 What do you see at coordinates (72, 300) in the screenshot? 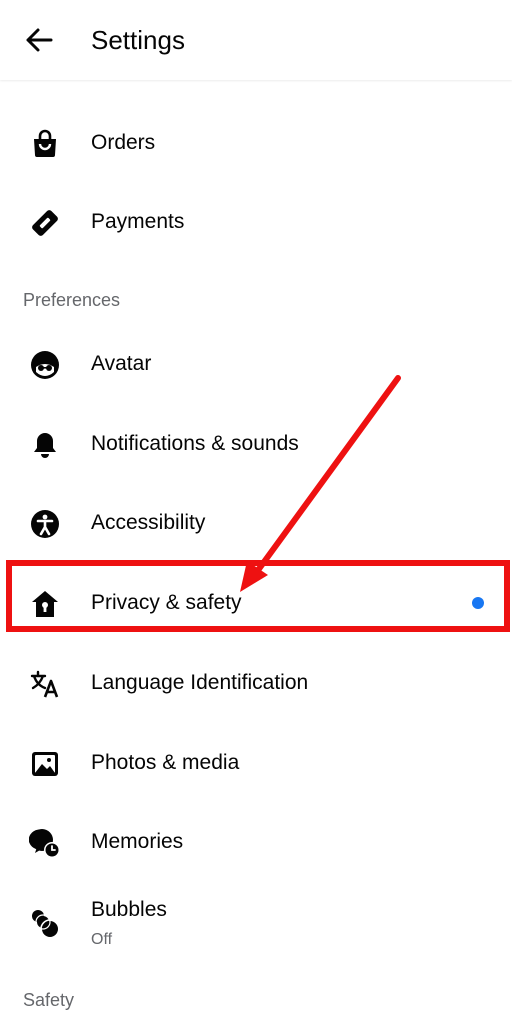
I see `section-header-preferences: Preferences` at bounding box center [72, 300].